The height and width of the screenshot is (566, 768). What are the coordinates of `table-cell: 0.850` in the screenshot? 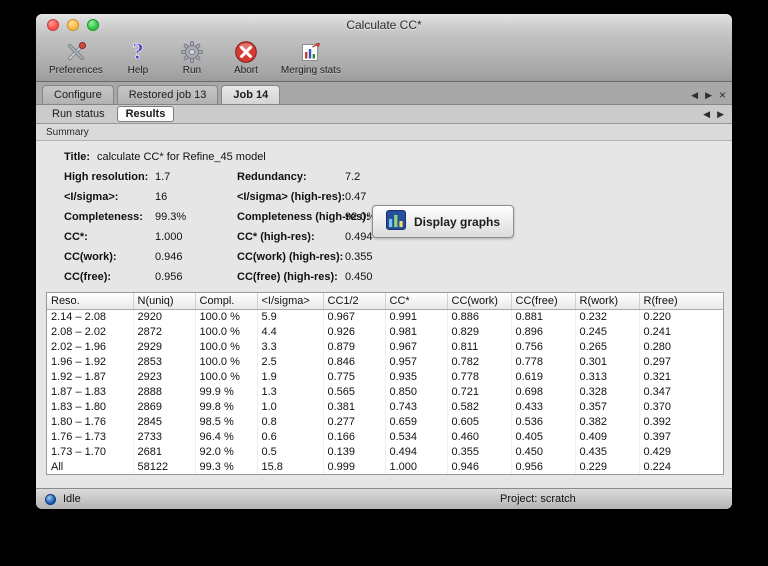 It's located at (416, 391).